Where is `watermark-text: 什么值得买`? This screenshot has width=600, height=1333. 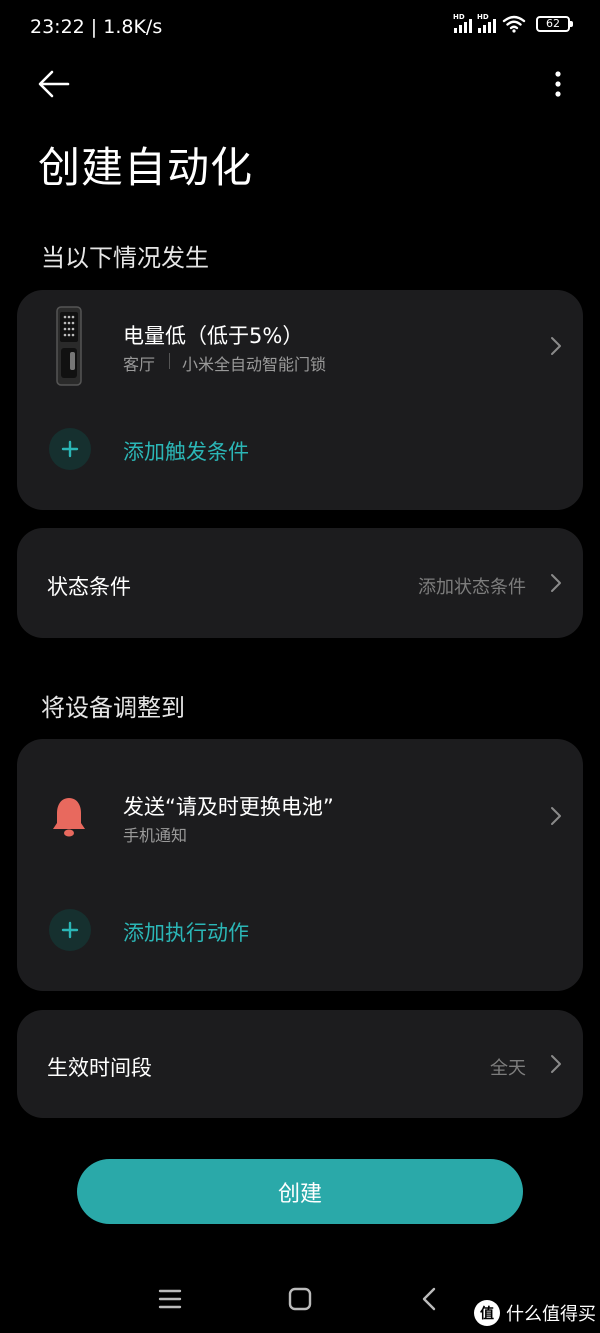 watermark-text: 什么值得买 is located at coordinates (551, 1314).